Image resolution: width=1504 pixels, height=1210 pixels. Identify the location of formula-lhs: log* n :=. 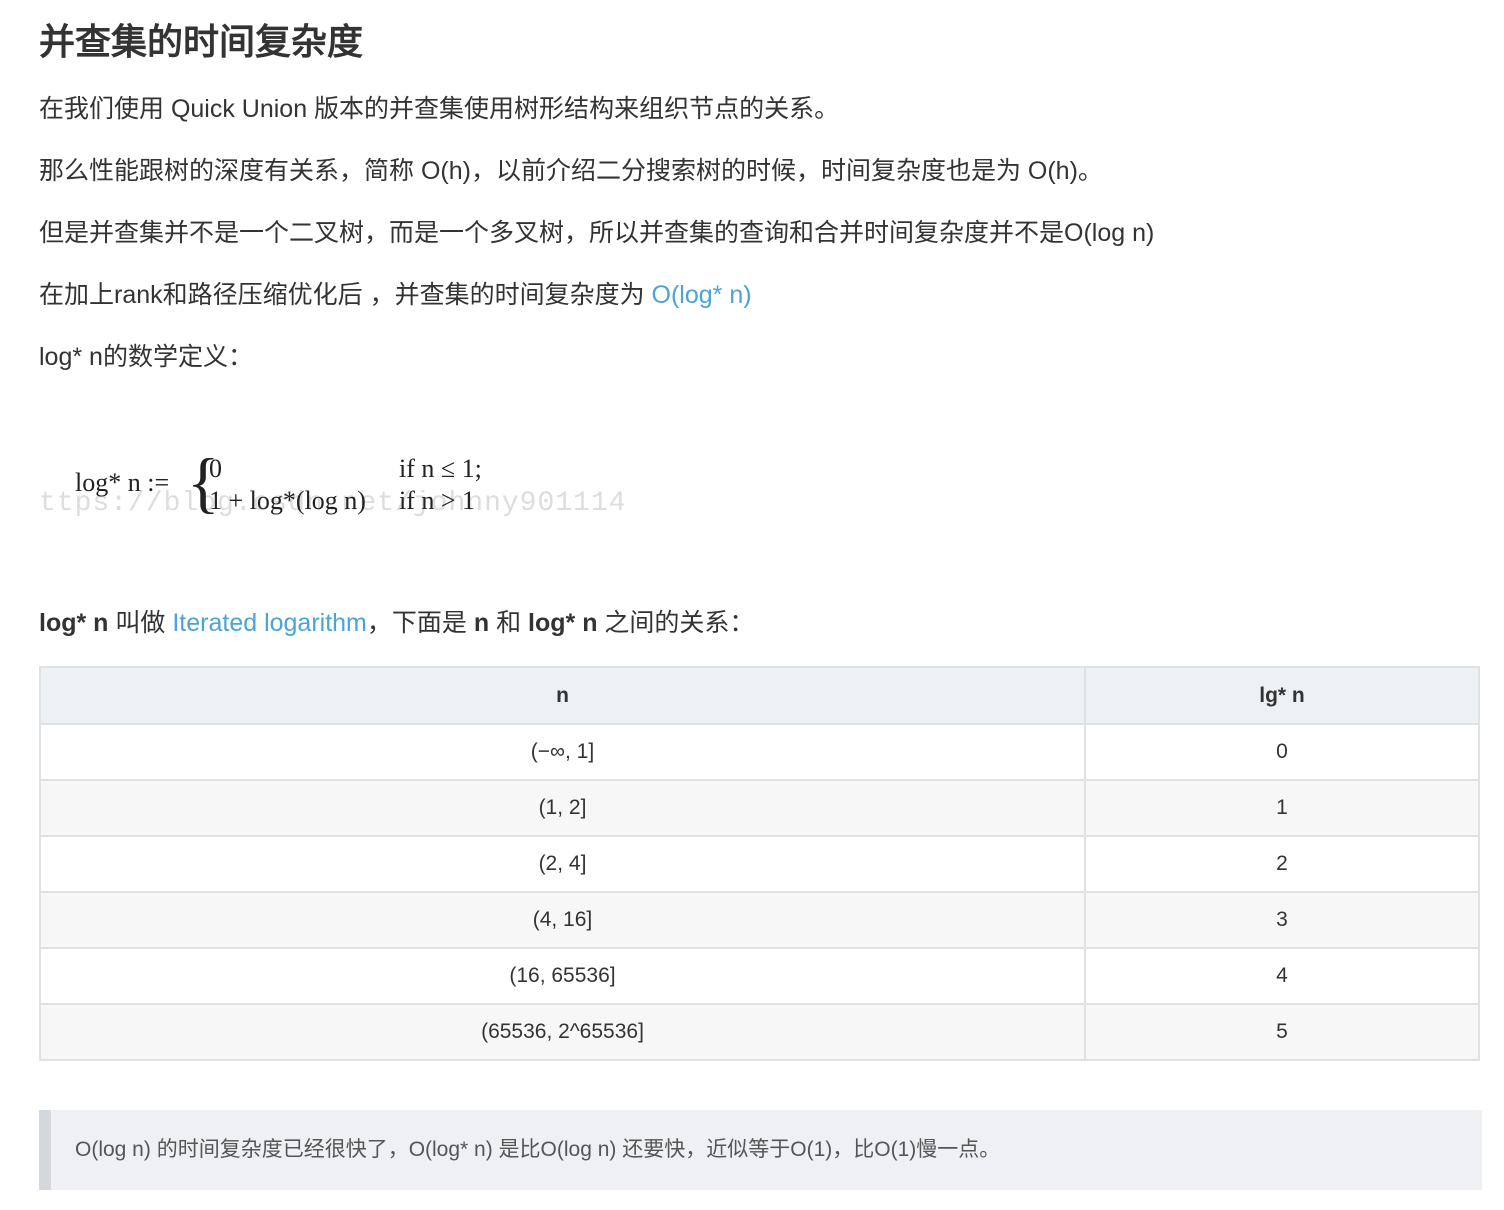
(122, 482).